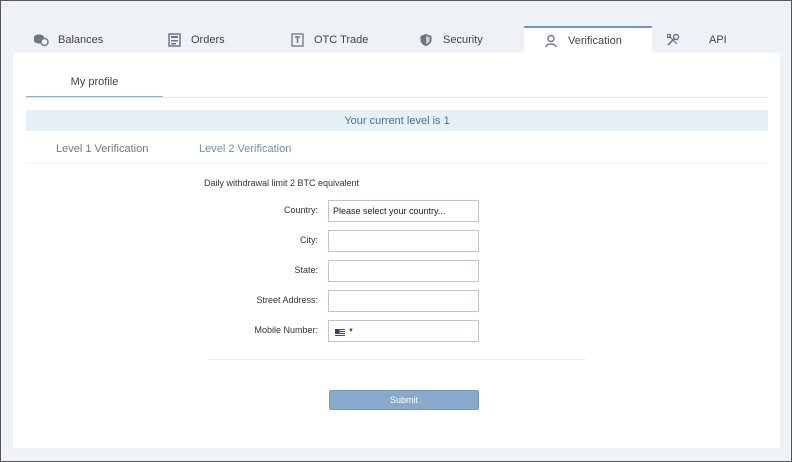  I want to click on tab-otc-trade: OTC Trade, so click(328, 39).